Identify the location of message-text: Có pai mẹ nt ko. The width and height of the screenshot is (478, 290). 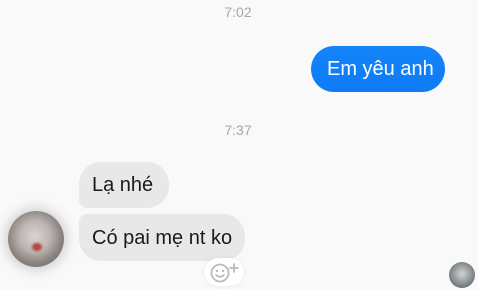
(162, 238).